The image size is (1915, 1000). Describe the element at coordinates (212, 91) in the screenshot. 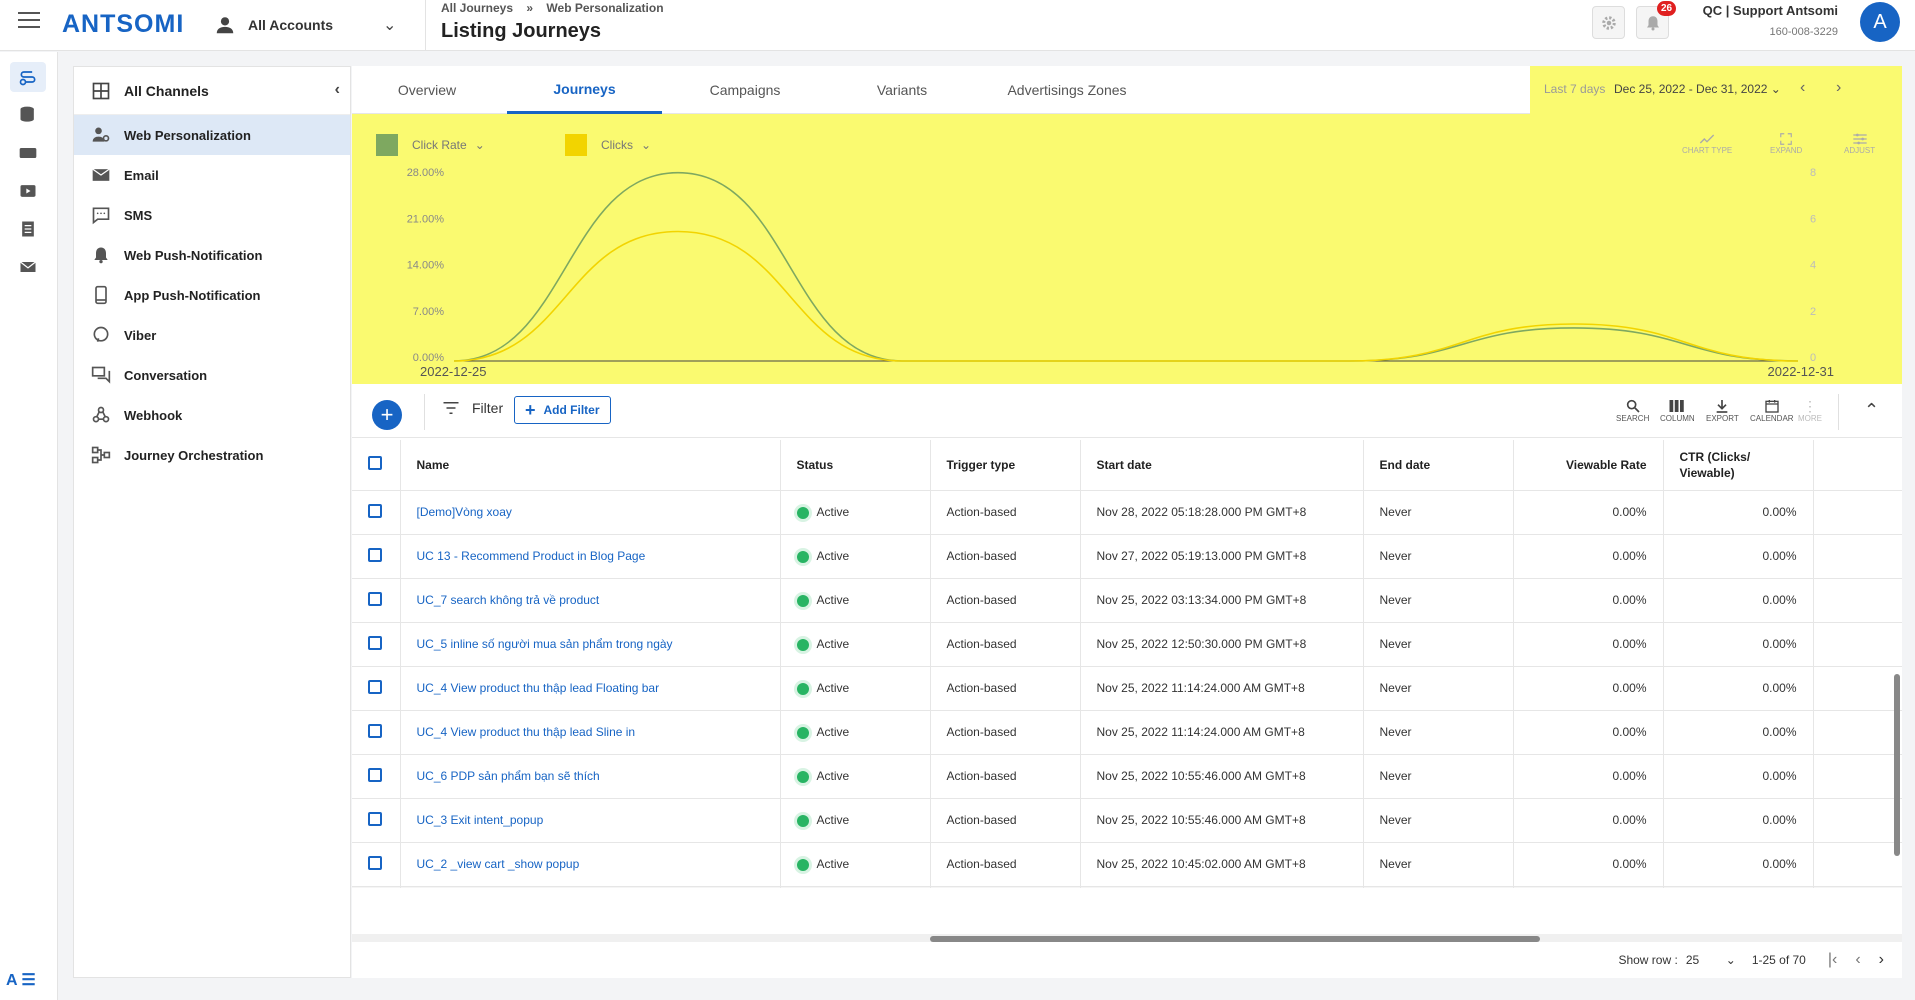

I see `all-channels-header: All Channels ‹` at that location.